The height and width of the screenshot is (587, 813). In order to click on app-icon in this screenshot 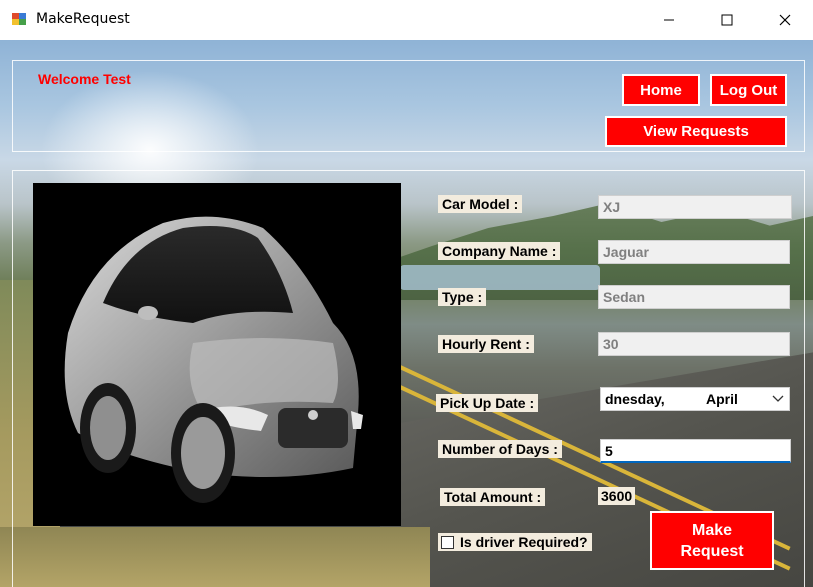, I will do `click(19, 19)`.